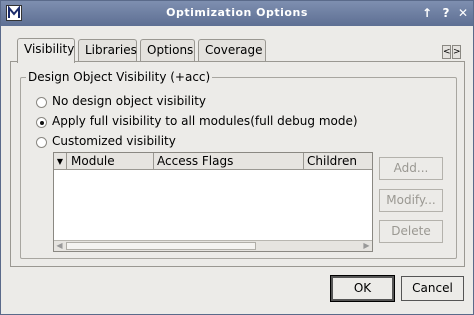 The image size is (474, 315). I want to click on group-legend: Design Object Visibility (+acc), so click(119, 77).